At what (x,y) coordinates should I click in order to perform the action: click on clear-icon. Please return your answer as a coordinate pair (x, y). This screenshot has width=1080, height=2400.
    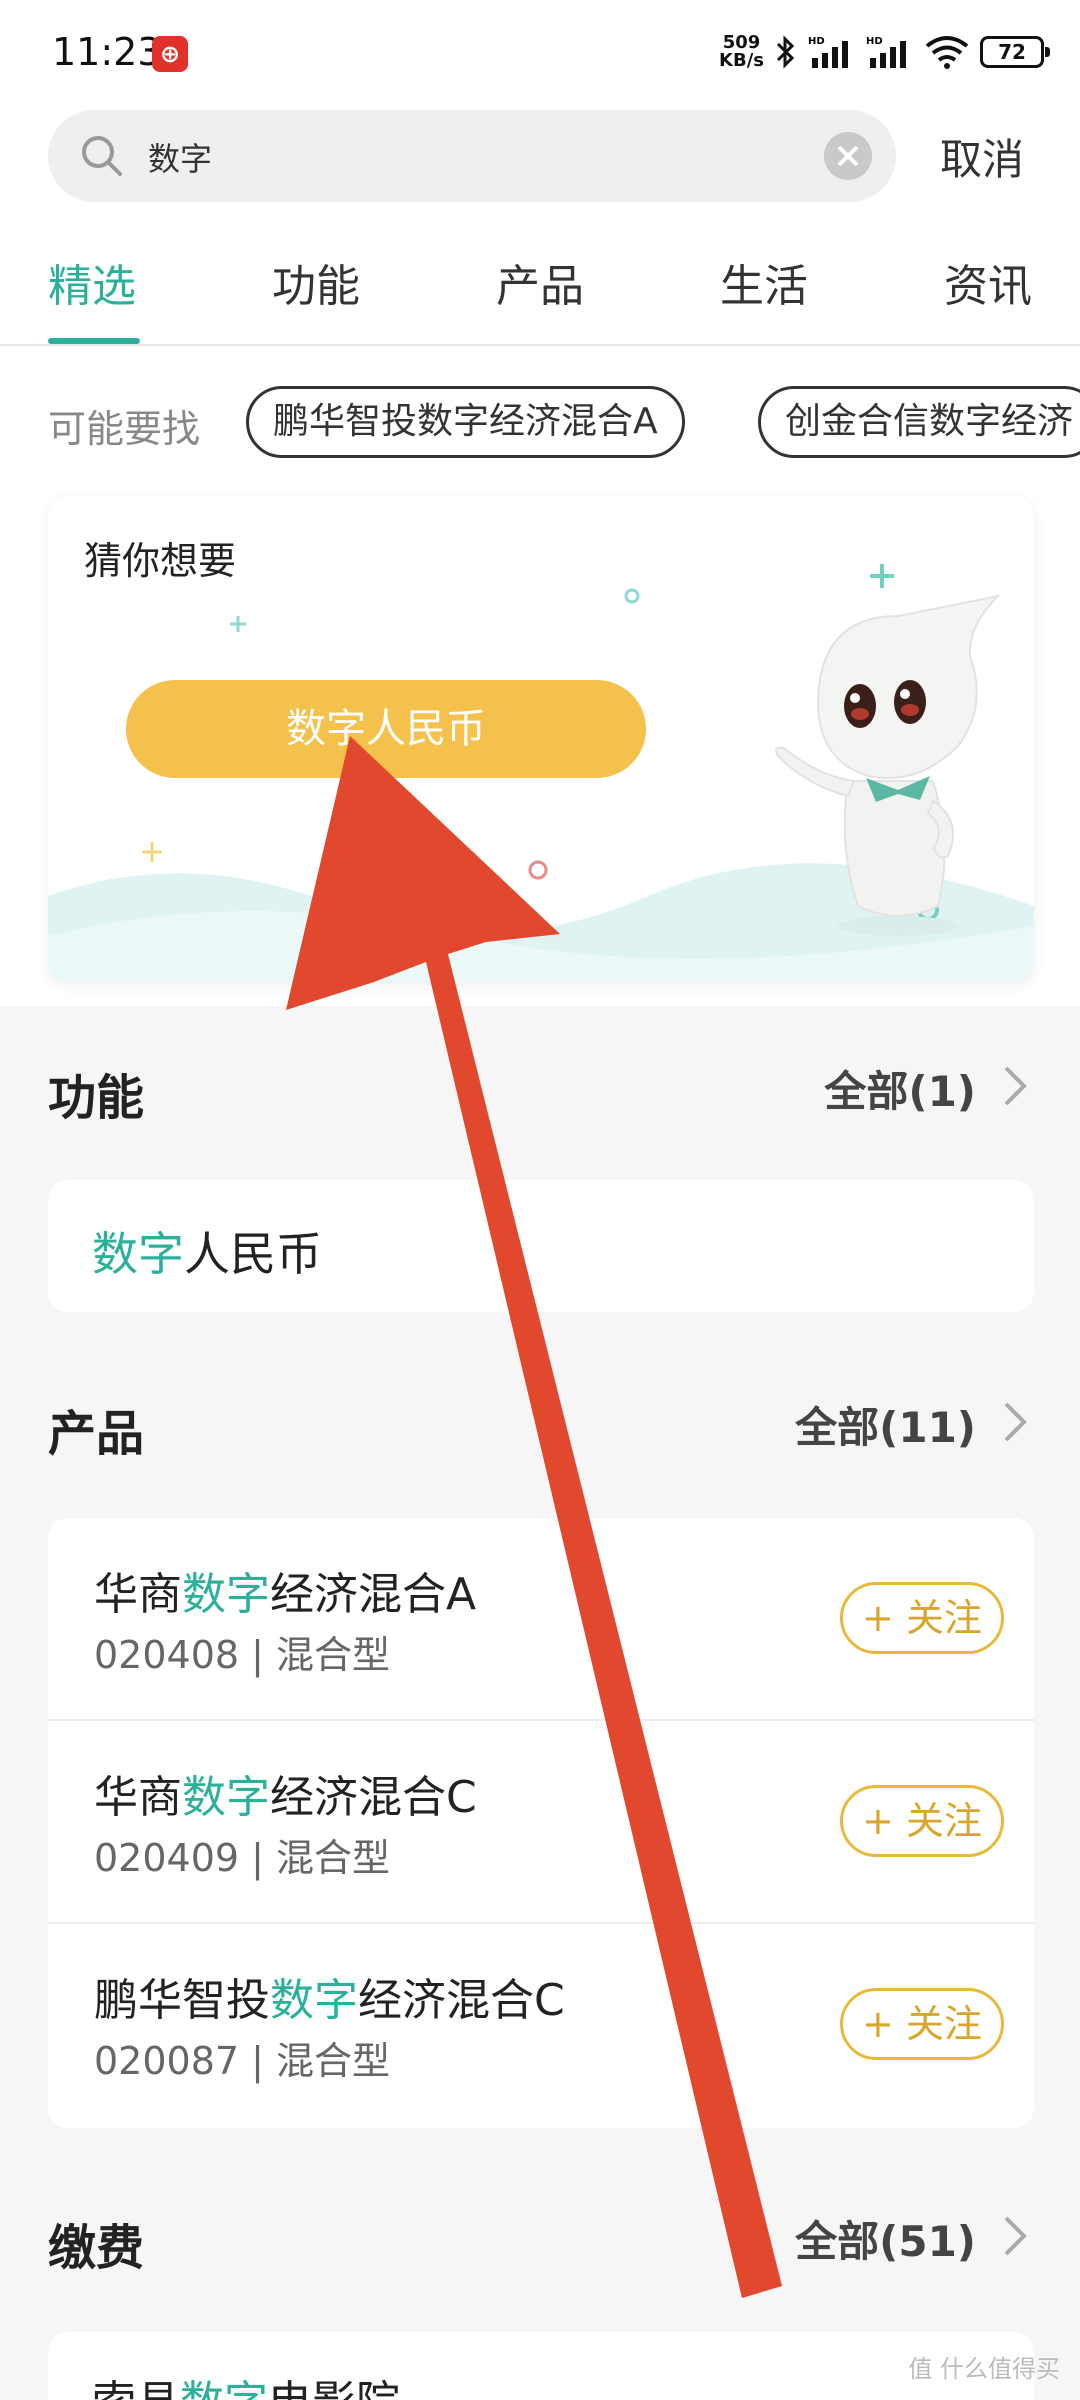
    Looking at the image, I should click on (848, 156).